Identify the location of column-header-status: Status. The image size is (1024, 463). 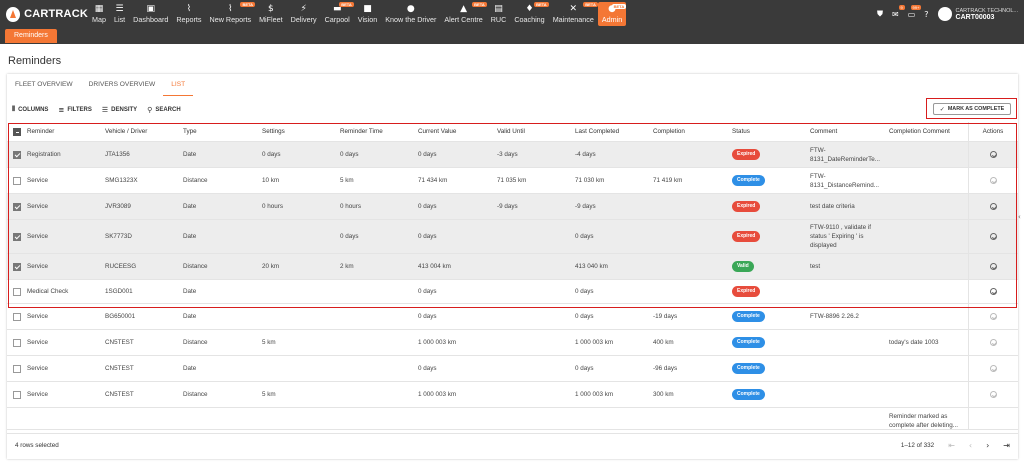
(770, 131).